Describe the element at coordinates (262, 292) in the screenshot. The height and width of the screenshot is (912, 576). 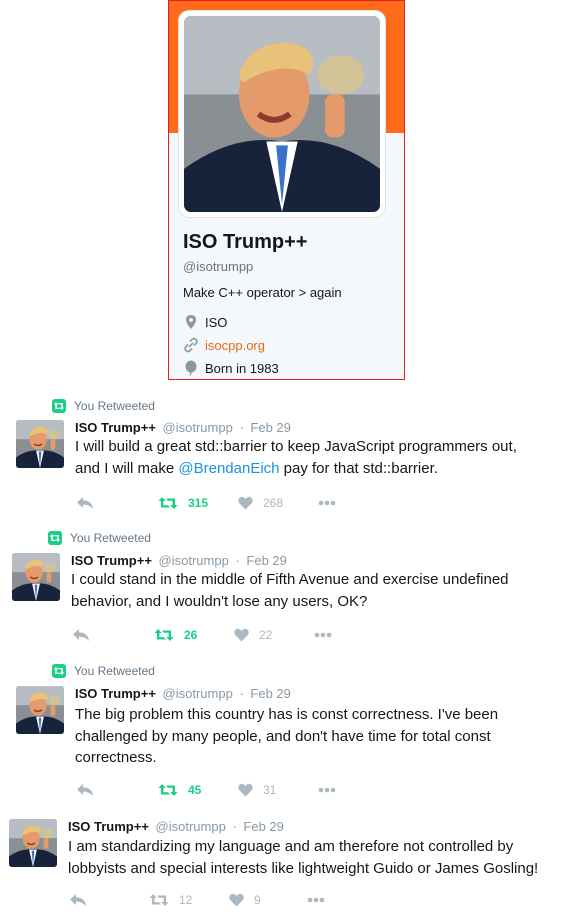
I see `profile-bio: Make C++ operator > again` at that location.